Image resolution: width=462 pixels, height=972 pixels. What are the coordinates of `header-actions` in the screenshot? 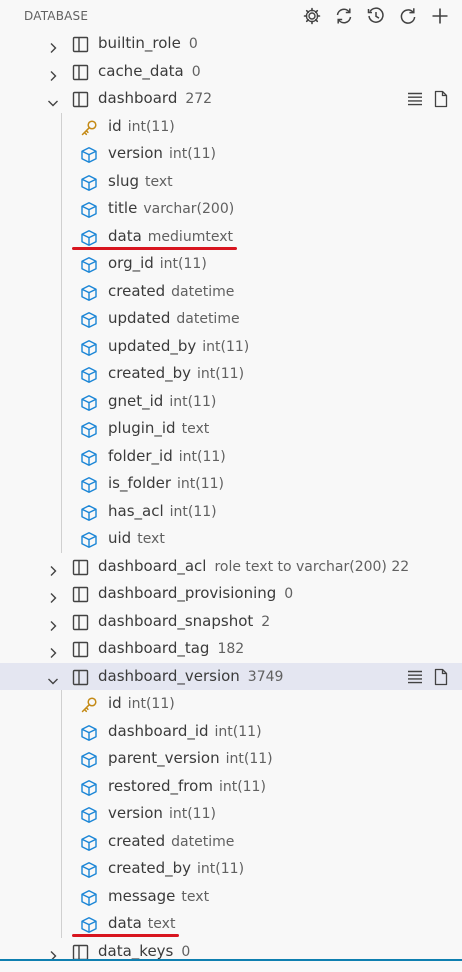 It's located at (376, 16).